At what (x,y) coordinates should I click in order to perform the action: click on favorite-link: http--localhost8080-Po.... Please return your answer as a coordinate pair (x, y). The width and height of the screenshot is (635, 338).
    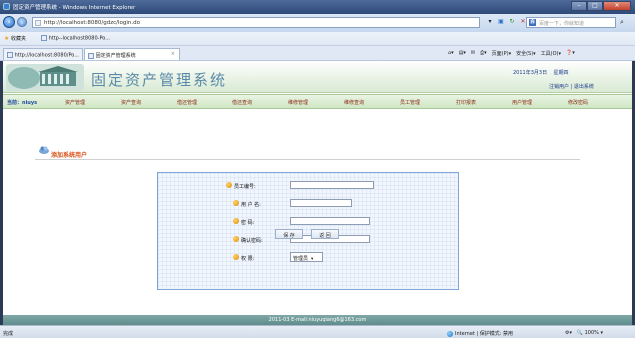
    Looking at the image, I should click on (75, 38).